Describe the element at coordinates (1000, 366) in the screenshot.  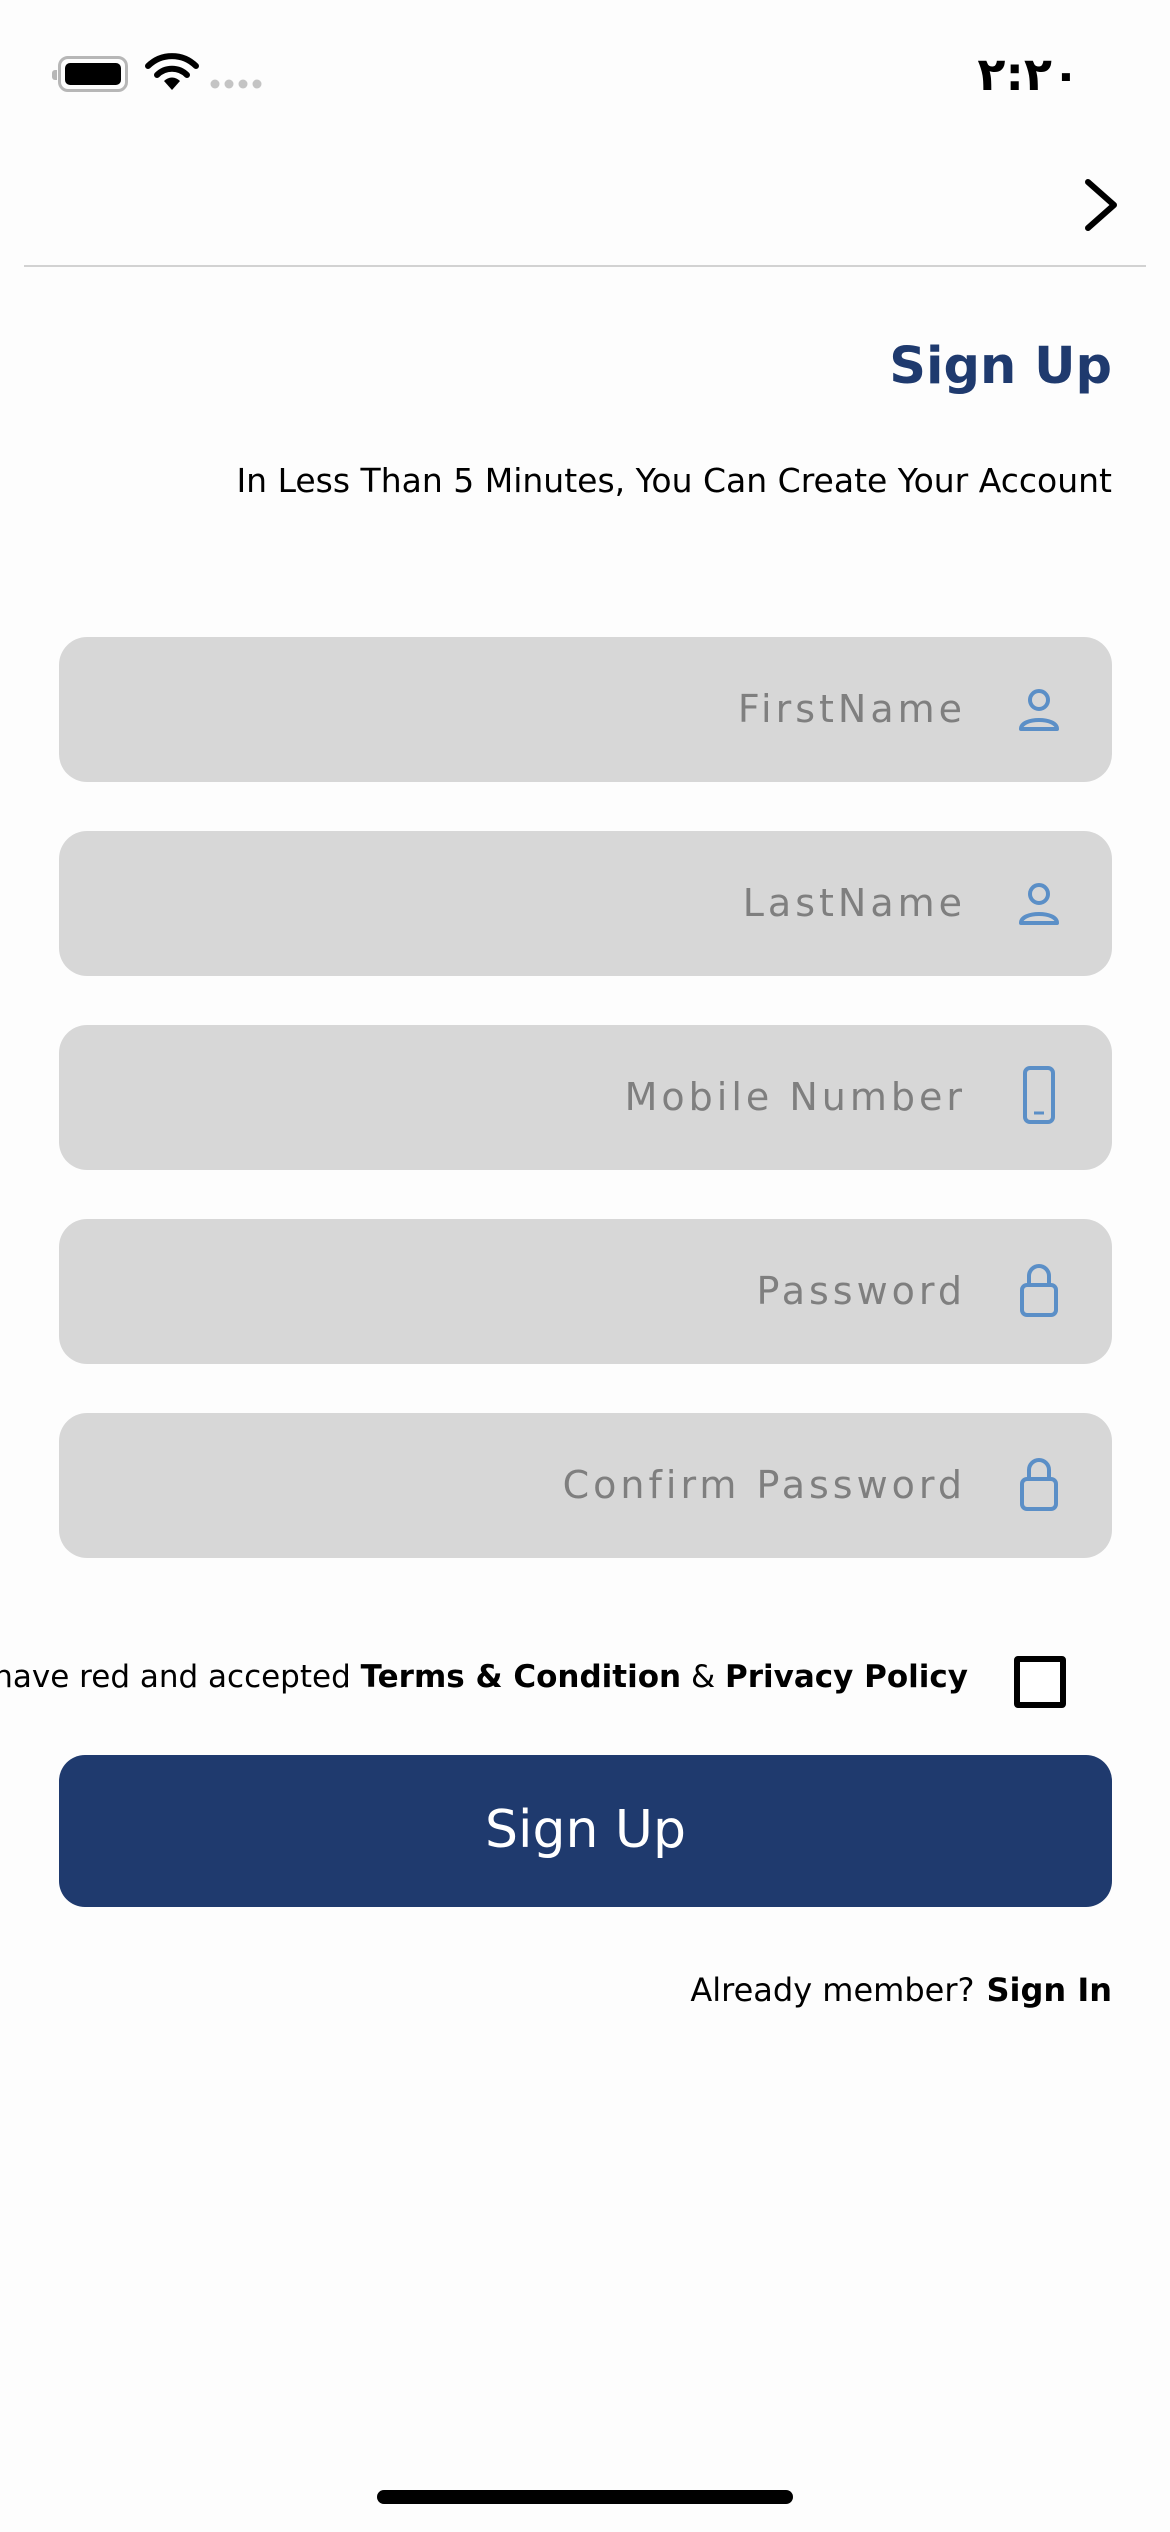
I see `page-title: Sign Up` at that location.